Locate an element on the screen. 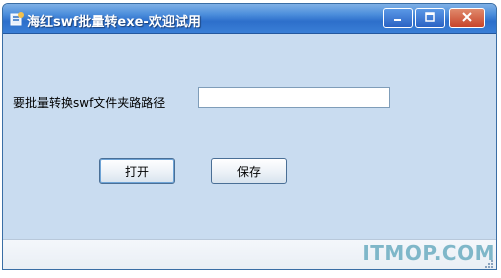 The height and width of the screenshot is (278, 501). save-button: 保存 is located at coordinates (249, 171).